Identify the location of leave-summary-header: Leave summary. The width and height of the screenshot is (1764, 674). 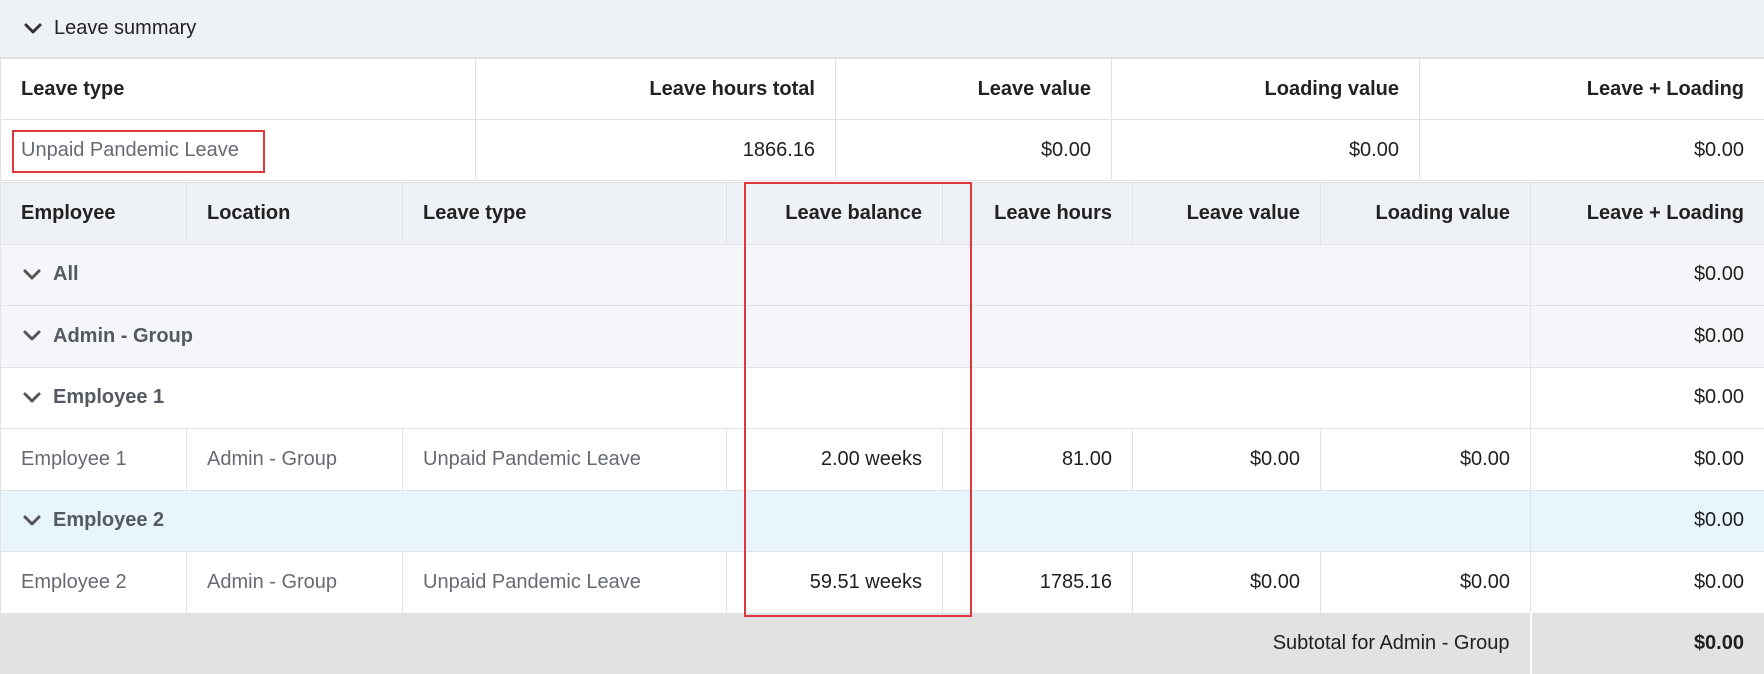
(882, 29).